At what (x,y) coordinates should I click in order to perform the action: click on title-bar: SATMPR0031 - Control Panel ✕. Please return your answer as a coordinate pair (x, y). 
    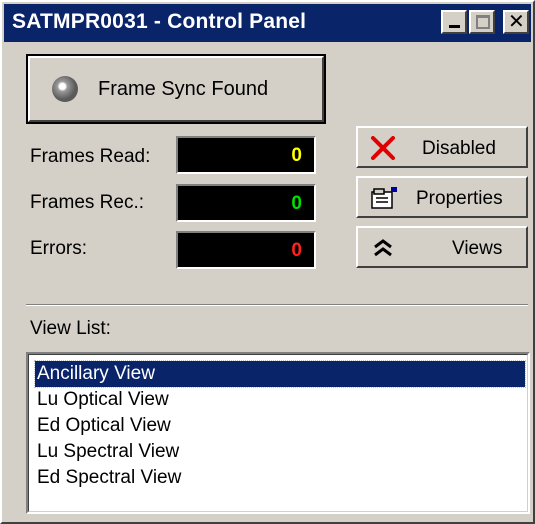
    Looking at the image, I should click on (267, 23).